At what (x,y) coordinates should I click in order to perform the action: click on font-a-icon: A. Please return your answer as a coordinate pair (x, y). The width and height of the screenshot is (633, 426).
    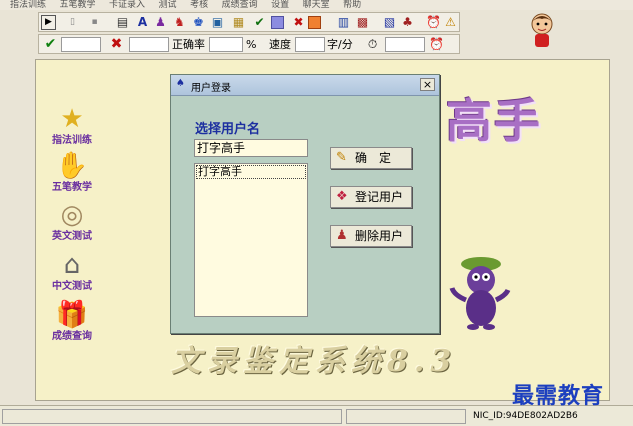
    Looking at the image, I should click on (142, 22).